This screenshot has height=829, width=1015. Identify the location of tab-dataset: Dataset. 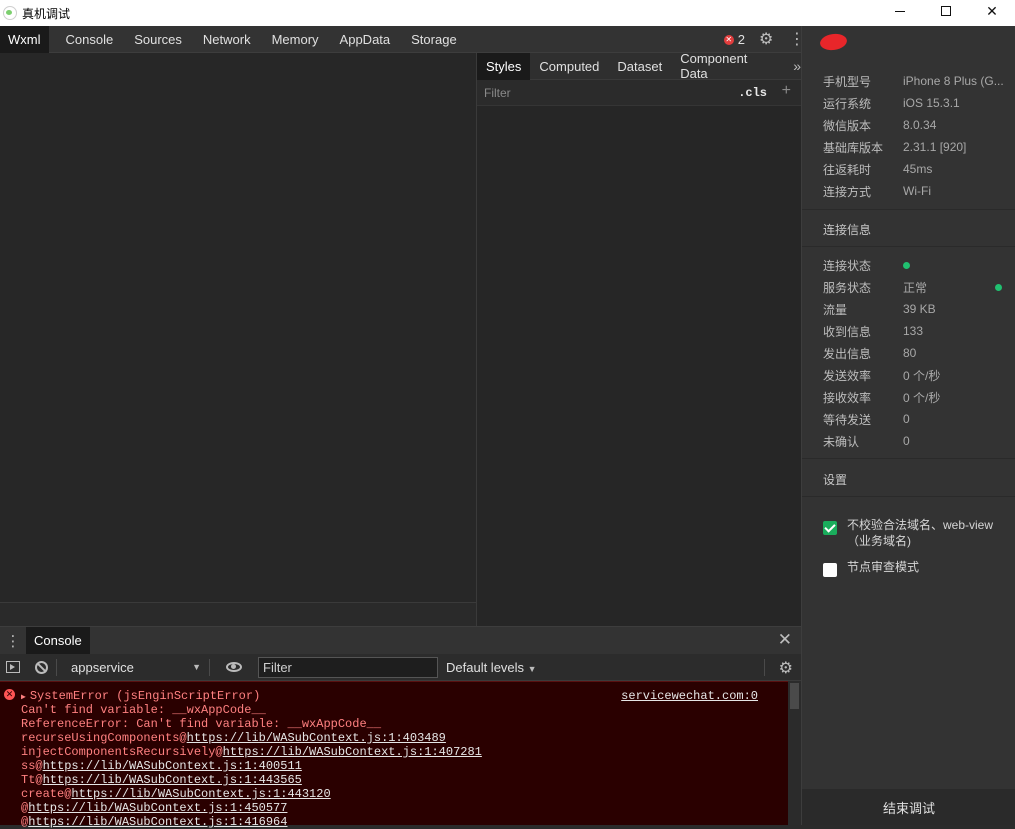
(639, 66).